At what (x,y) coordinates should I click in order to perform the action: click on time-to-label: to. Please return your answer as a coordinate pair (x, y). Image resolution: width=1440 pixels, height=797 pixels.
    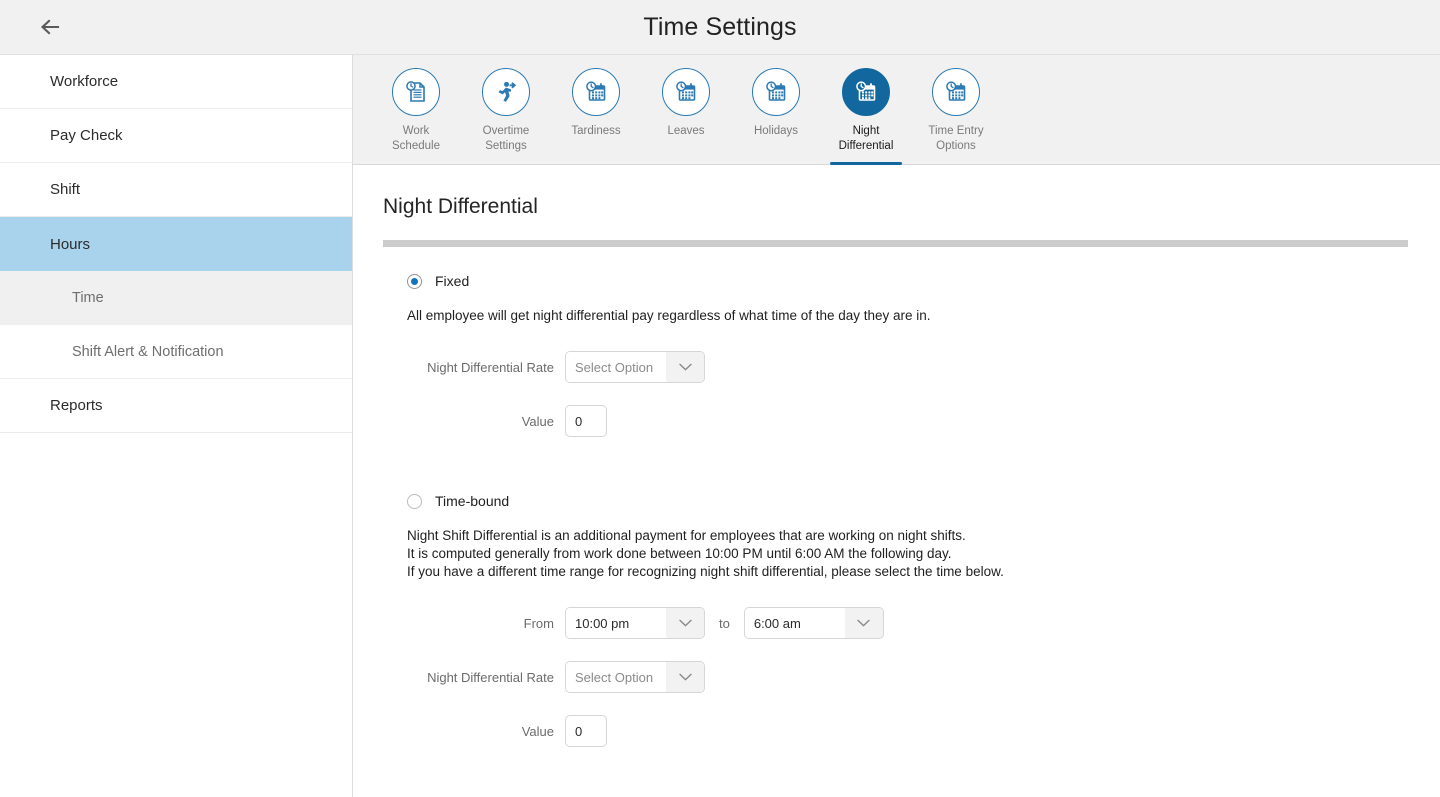
    Looking at the image, I should click on (724, 623).